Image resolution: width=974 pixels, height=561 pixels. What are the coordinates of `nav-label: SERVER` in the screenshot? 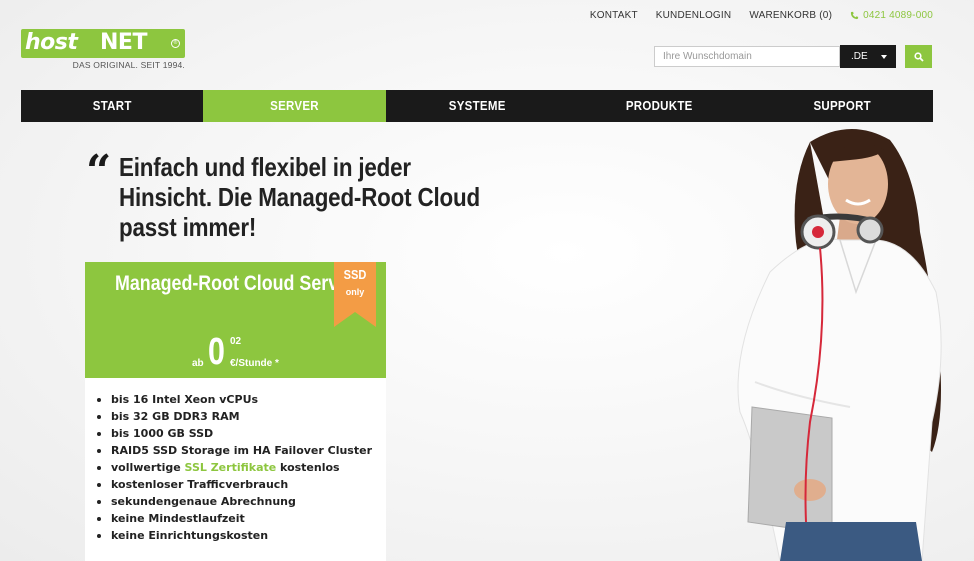 It's located at (294, 106).